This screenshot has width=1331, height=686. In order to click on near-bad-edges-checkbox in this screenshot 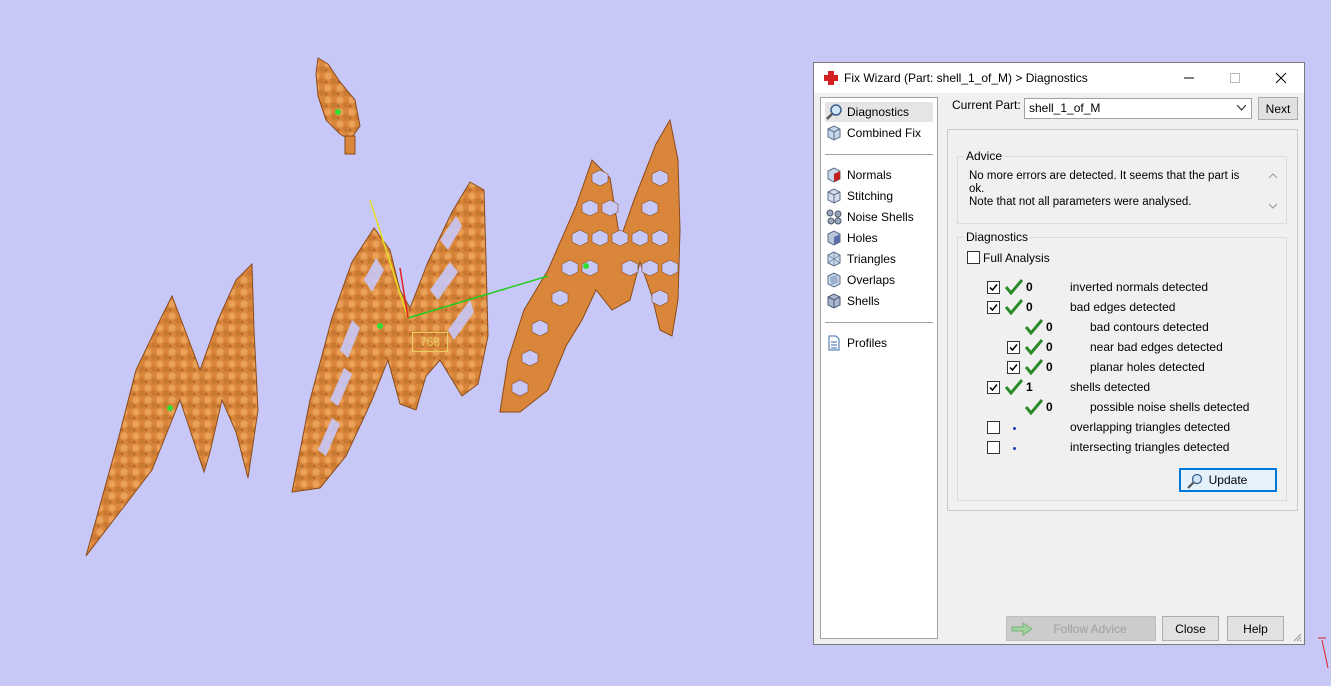, I will do `click(1013, 347)`.